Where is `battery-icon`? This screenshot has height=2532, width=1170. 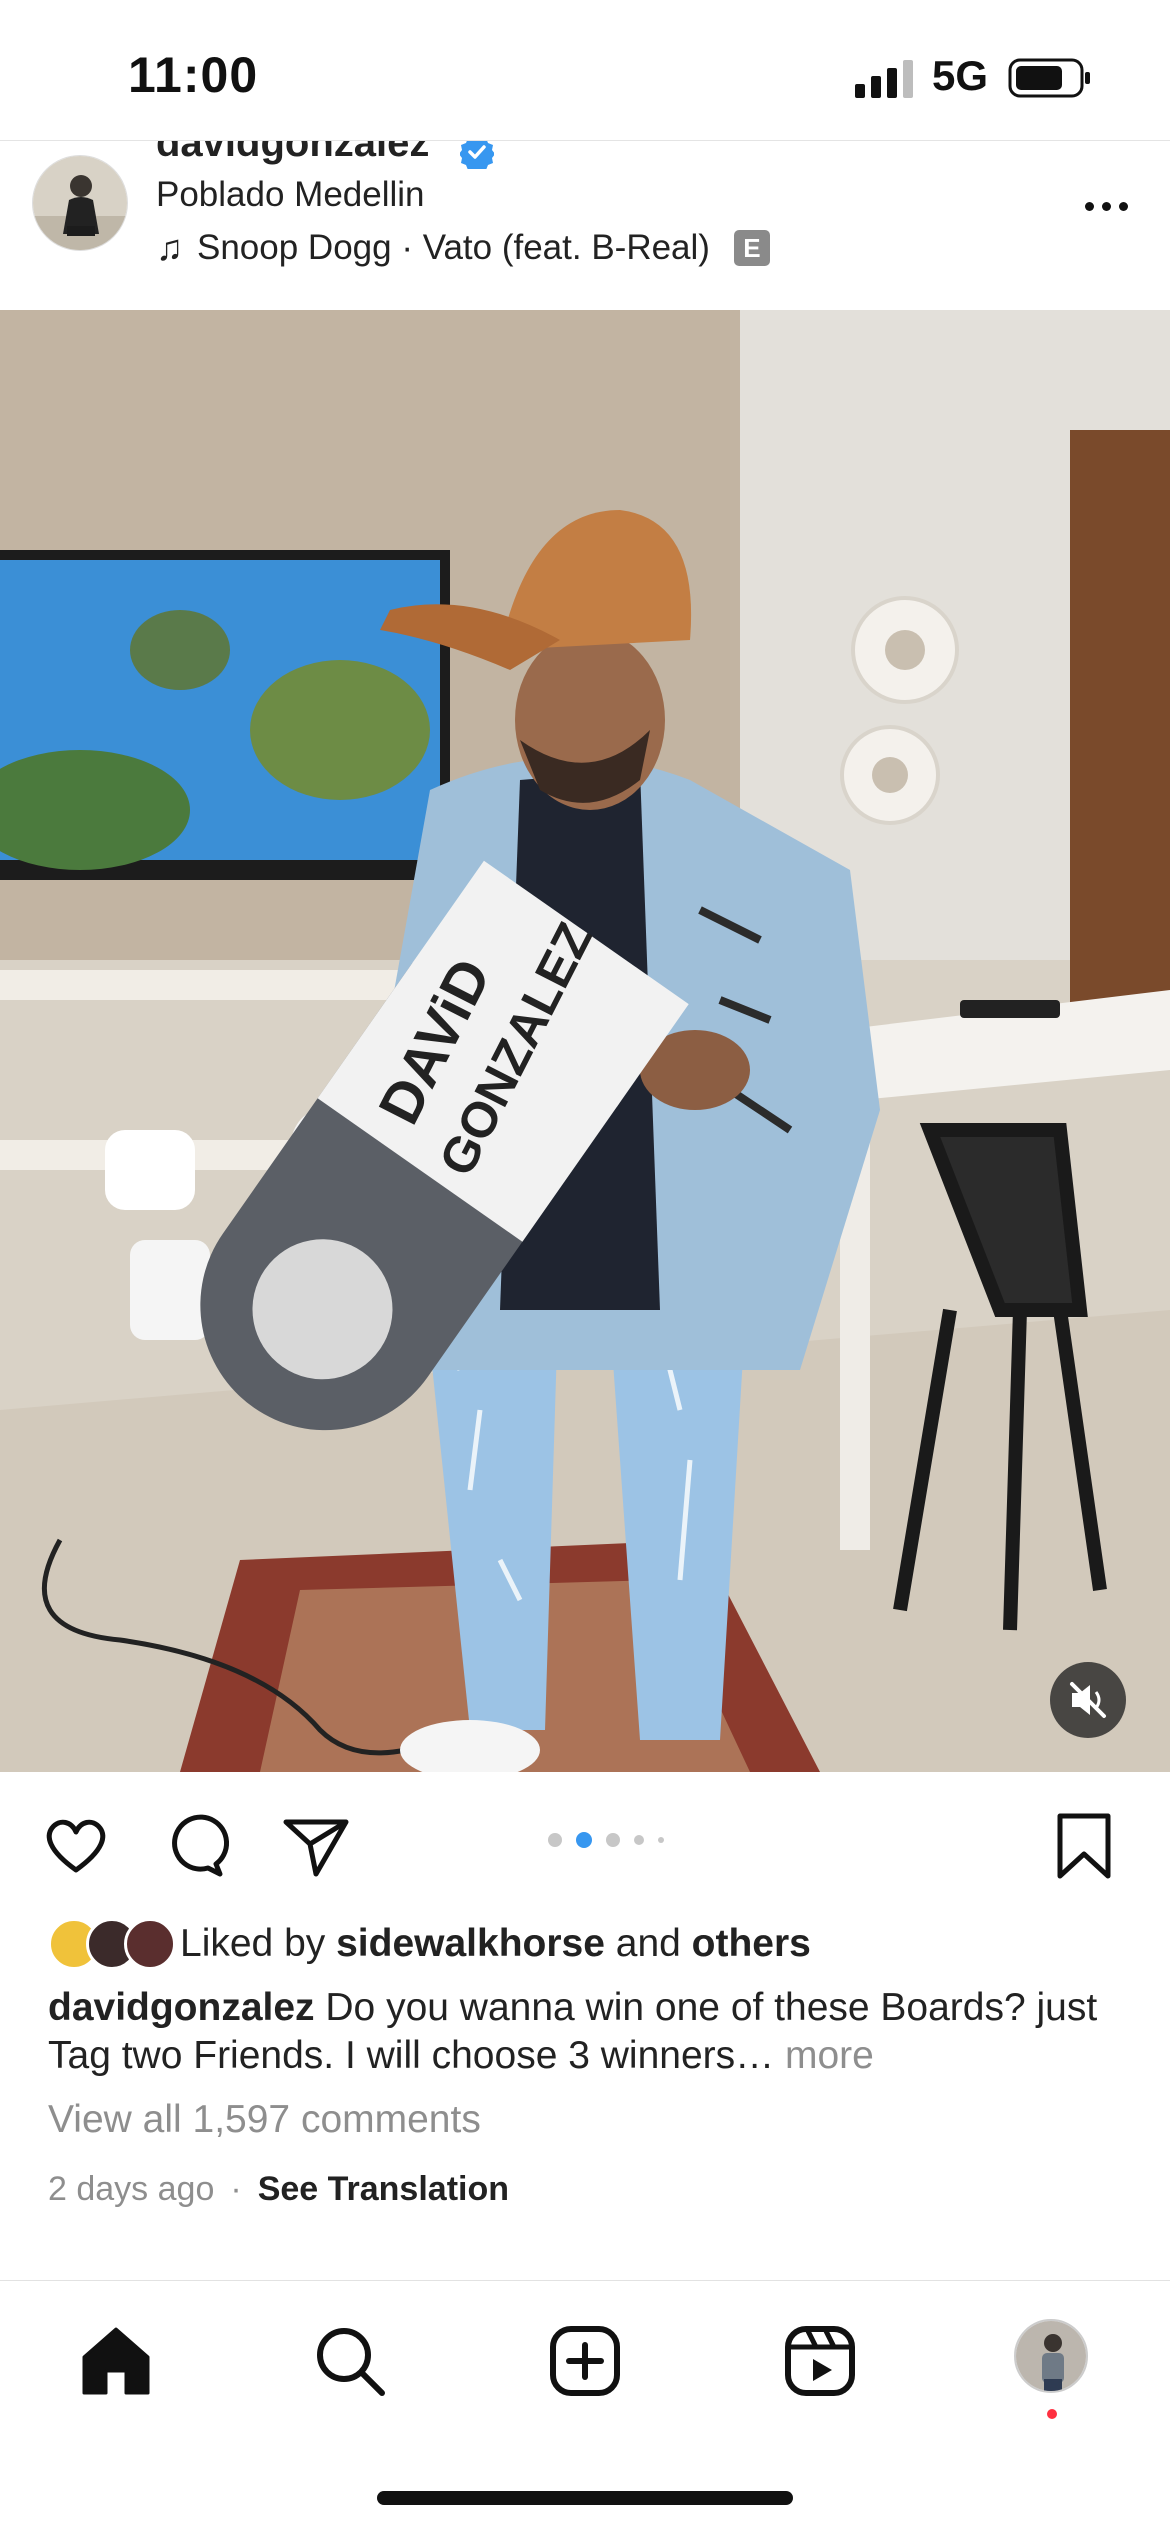 battery-icon is located at coordinates (1049, 78).